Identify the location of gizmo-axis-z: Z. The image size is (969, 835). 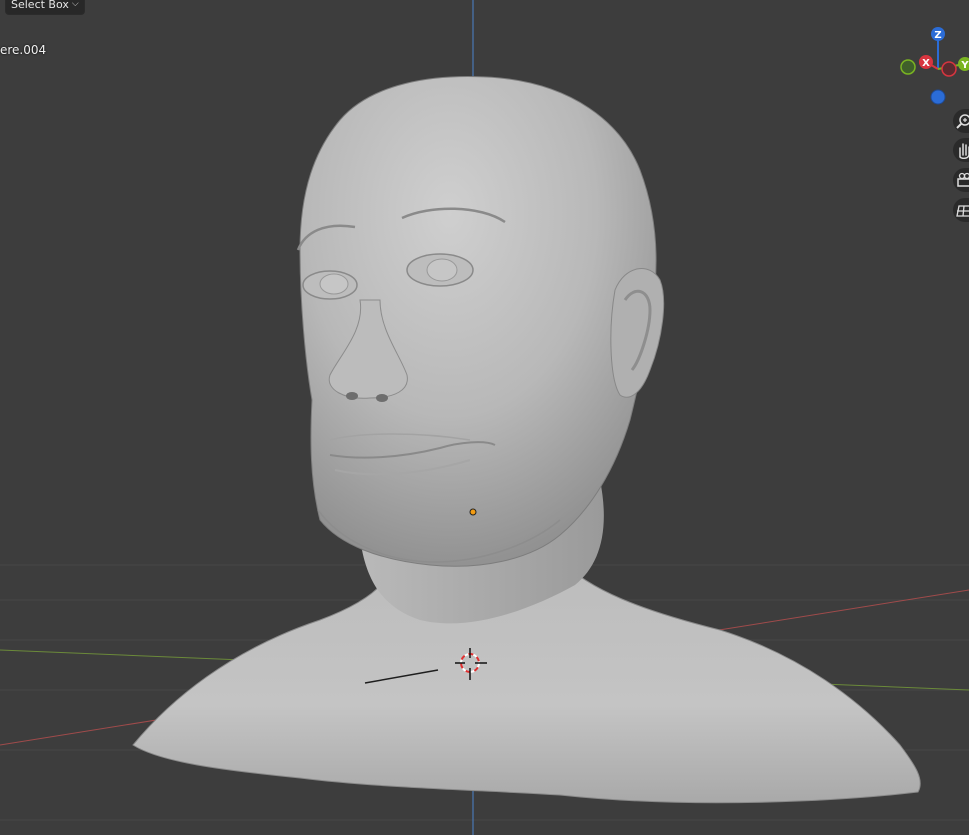
(938, 34).